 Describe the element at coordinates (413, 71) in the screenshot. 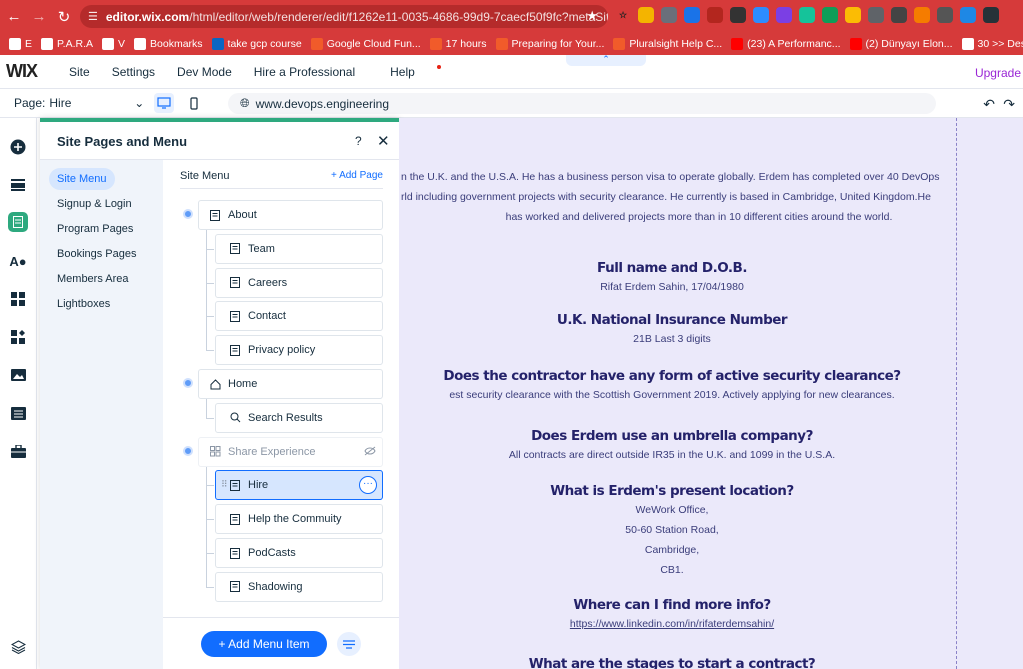

I see `menu-help: Help` at that location.